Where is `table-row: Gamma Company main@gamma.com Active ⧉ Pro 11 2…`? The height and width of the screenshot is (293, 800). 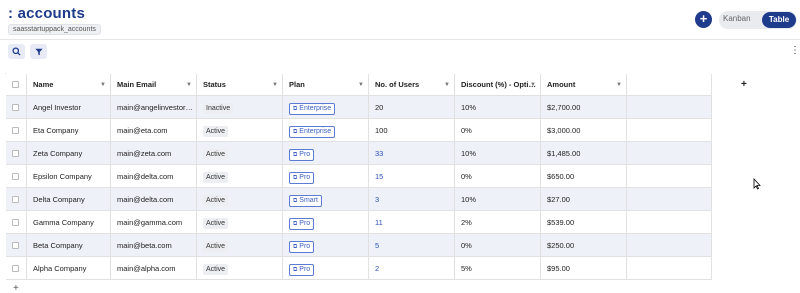
table-row: Gamma Company main@gamma.com Active ⧉ Pro 11 2… is located at coordinates (359, 222).